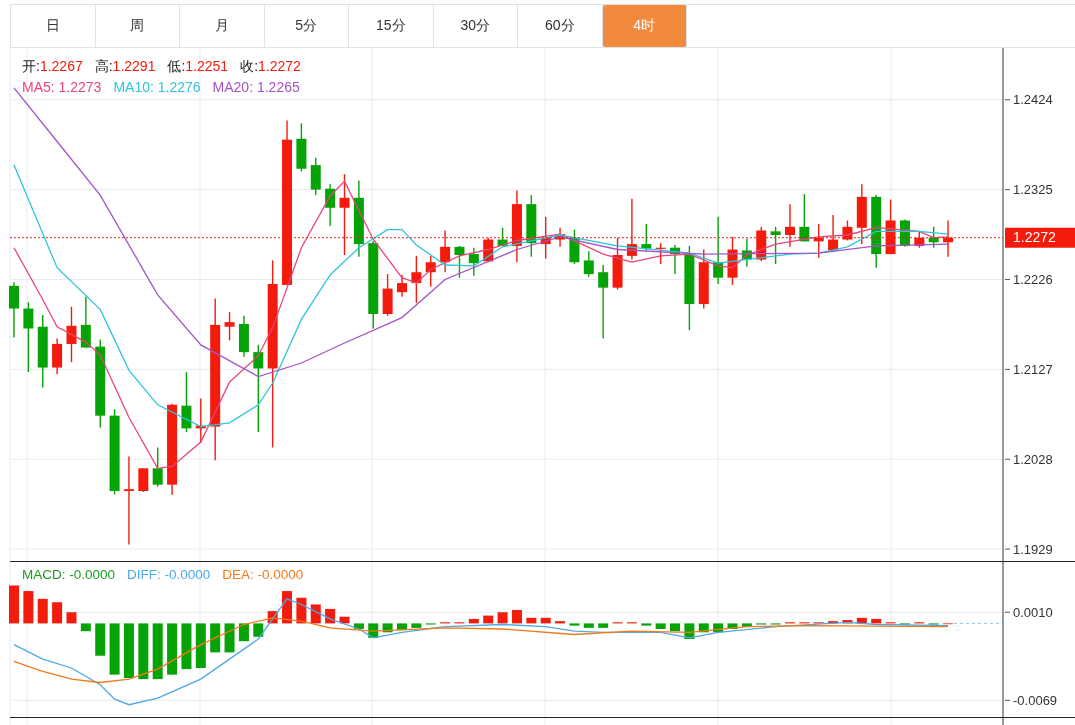  Describe the element at coordinates (1033, 612) in the screenshot. I see `axis-label: 0.0010` at that location.